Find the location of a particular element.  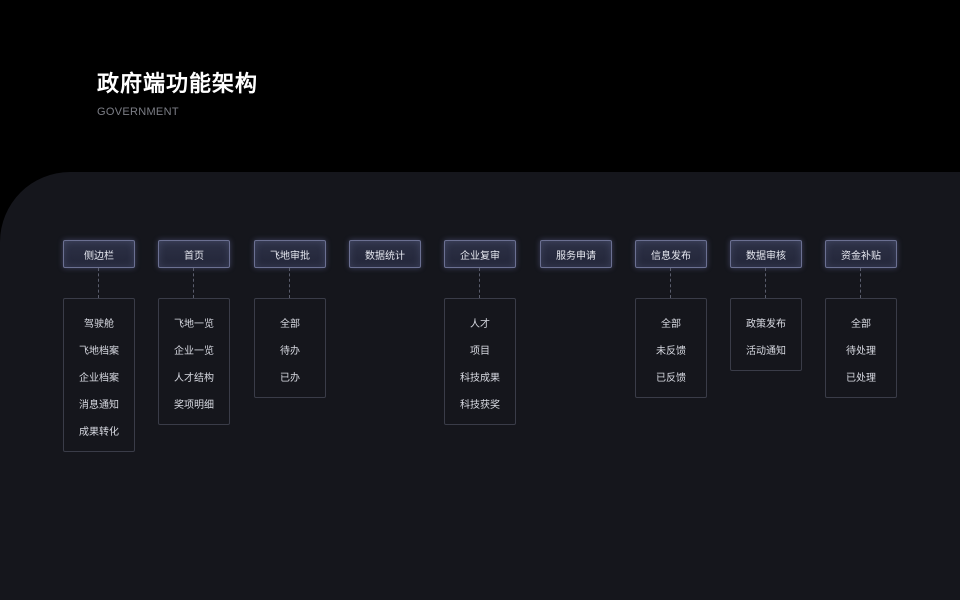

sub-feature-box: 全部 未反馈 已反馈 is located at coordinates (671, 348).